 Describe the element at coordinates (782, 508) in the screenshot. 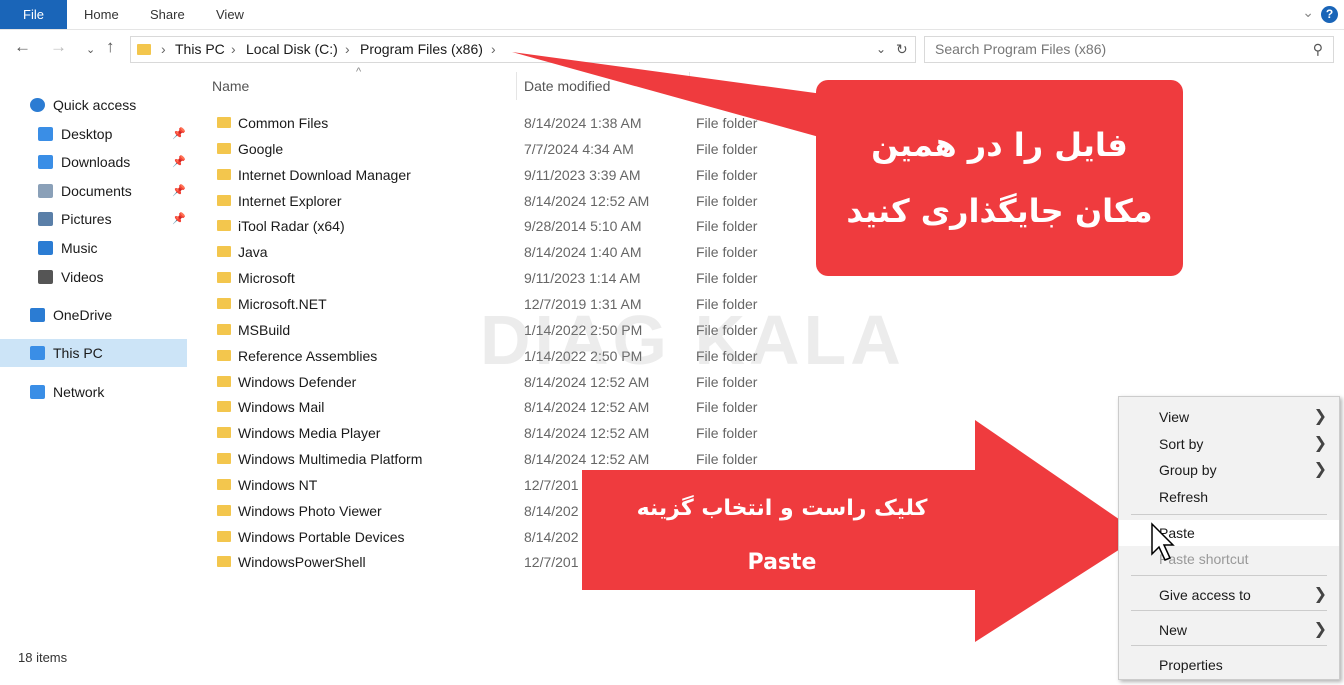

I see `bottom-callout-line1: کلیک راست و انتخاب گزینه` at that location.